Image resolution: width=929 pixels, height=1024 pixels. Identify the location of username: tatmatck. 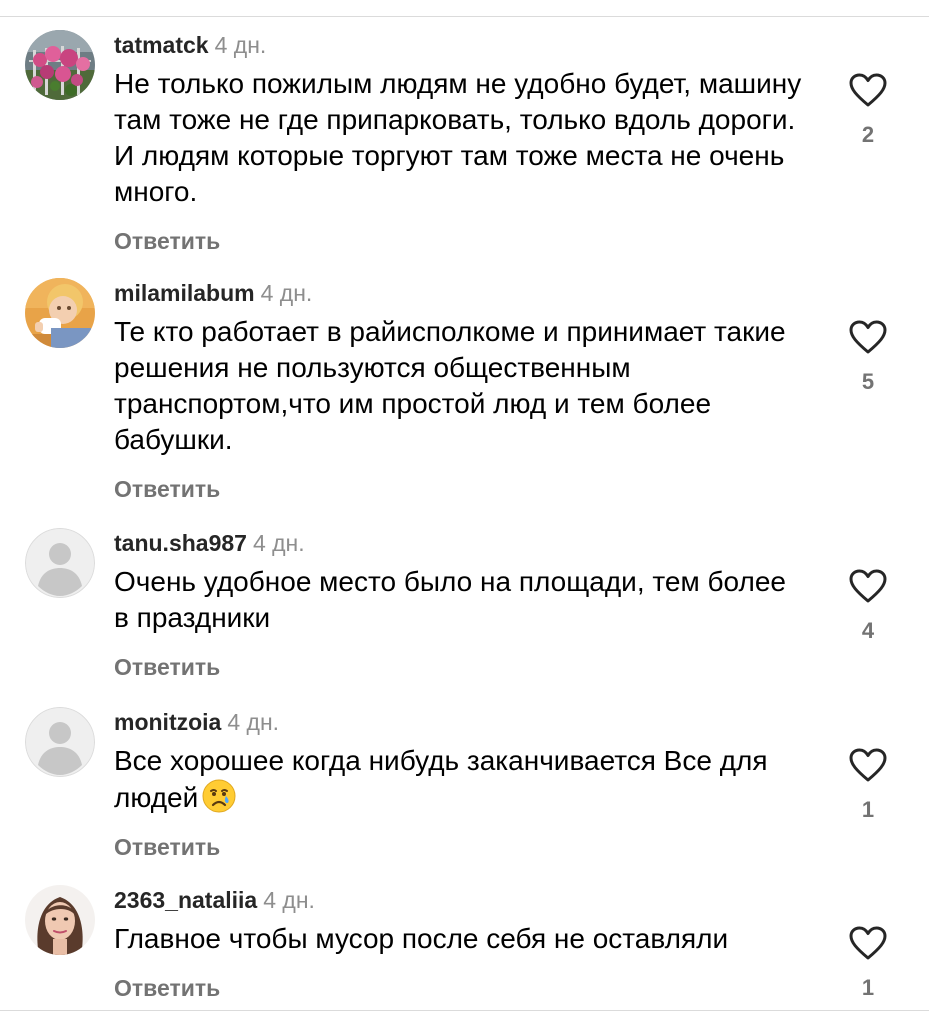
(161, 45).